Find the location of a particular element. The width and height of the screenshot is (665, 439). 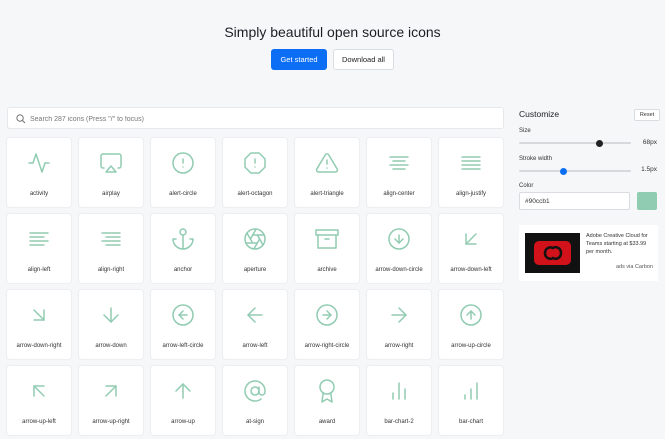

aperture-icon is located at coordinates (255, 239).